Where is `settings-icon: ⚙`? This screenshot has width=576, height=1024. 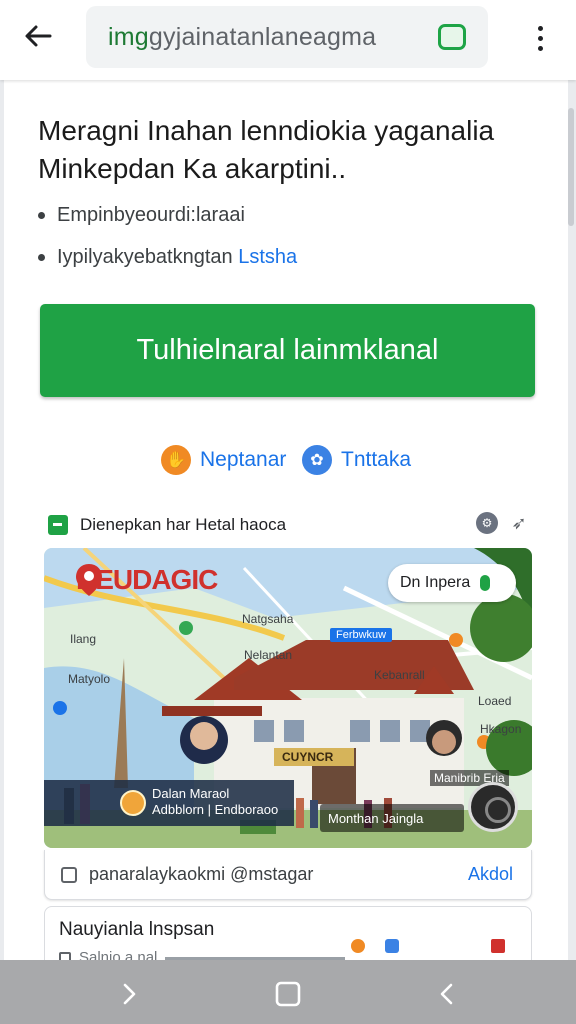 settings-icon: ⚙ is located at coordinates (487, 523).